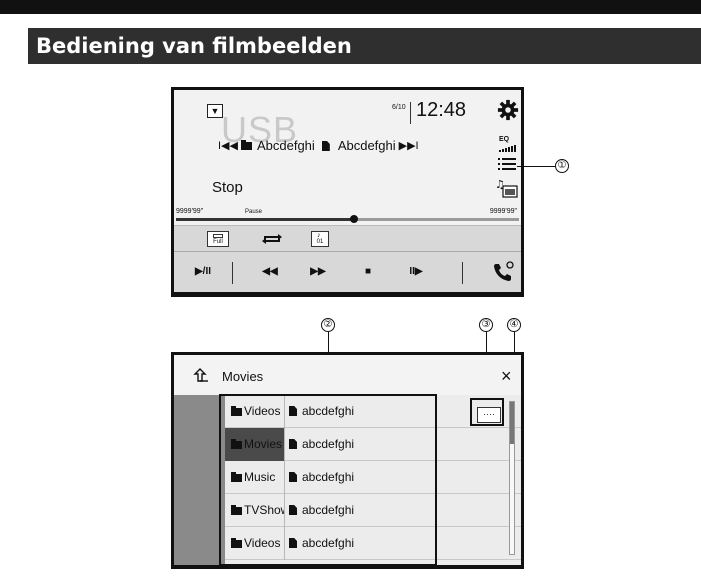 This screenshot has height=582, width=701. What do you see at coordinates (512, 478) in the screenshot?
I see `scrollbar` at bounding box center [512, 478].